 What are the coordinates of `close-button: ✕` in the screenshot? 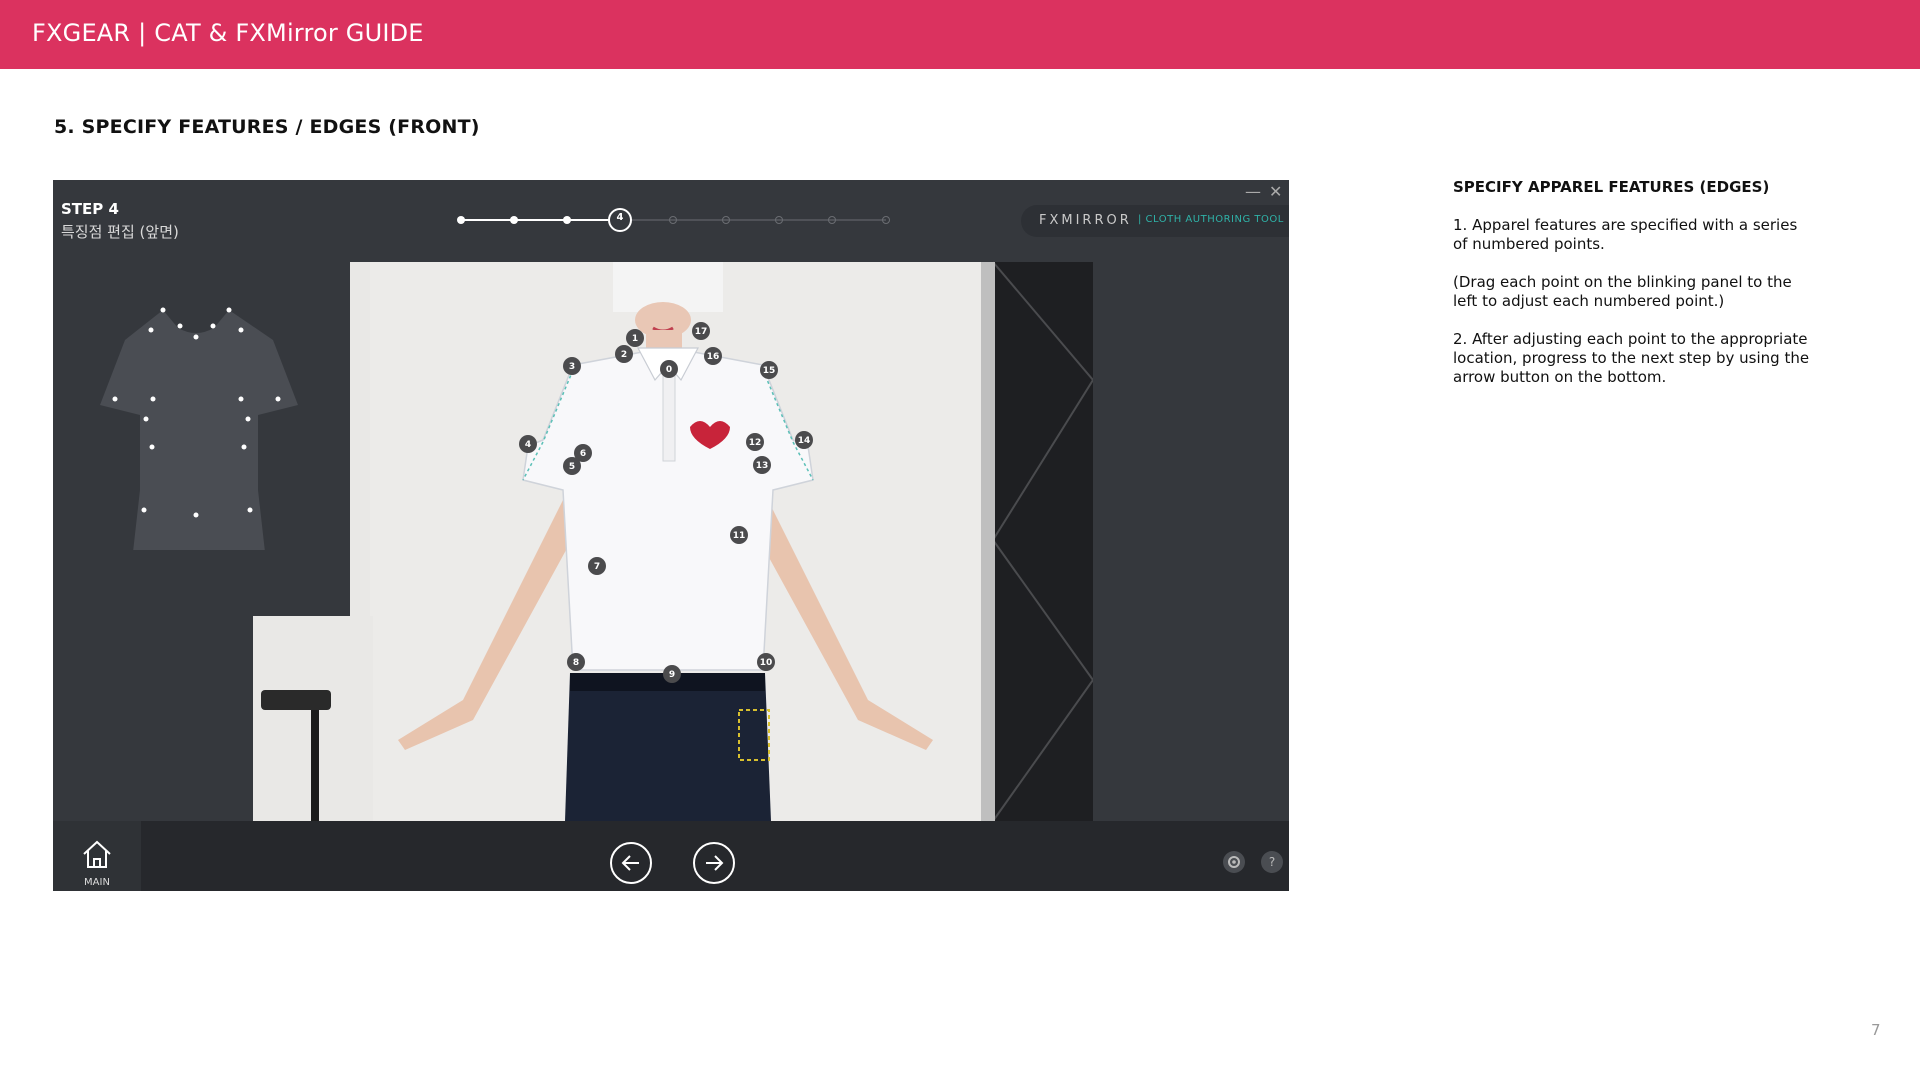 It's located at (1275, 191).